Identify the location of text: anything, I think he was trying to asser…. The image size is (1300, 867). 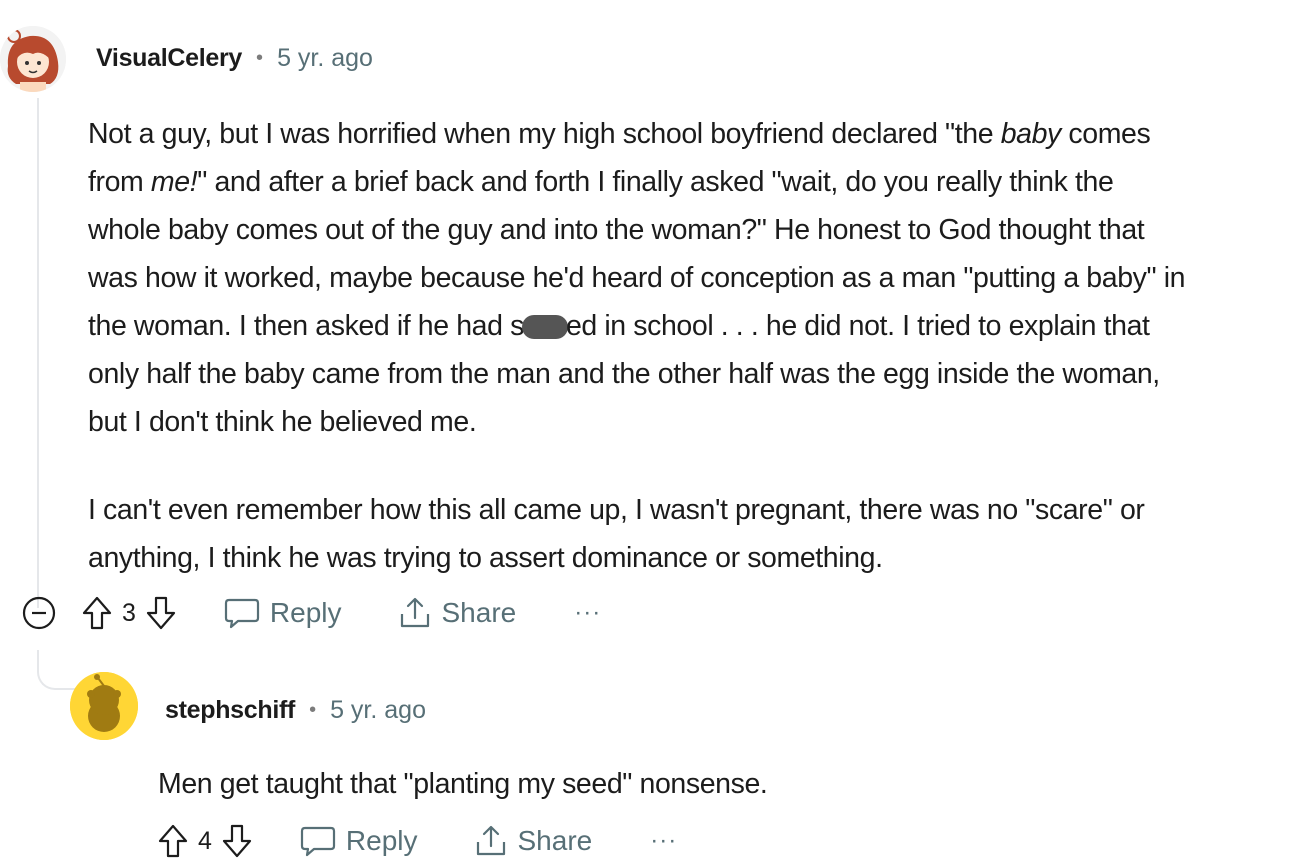
(485, 558).